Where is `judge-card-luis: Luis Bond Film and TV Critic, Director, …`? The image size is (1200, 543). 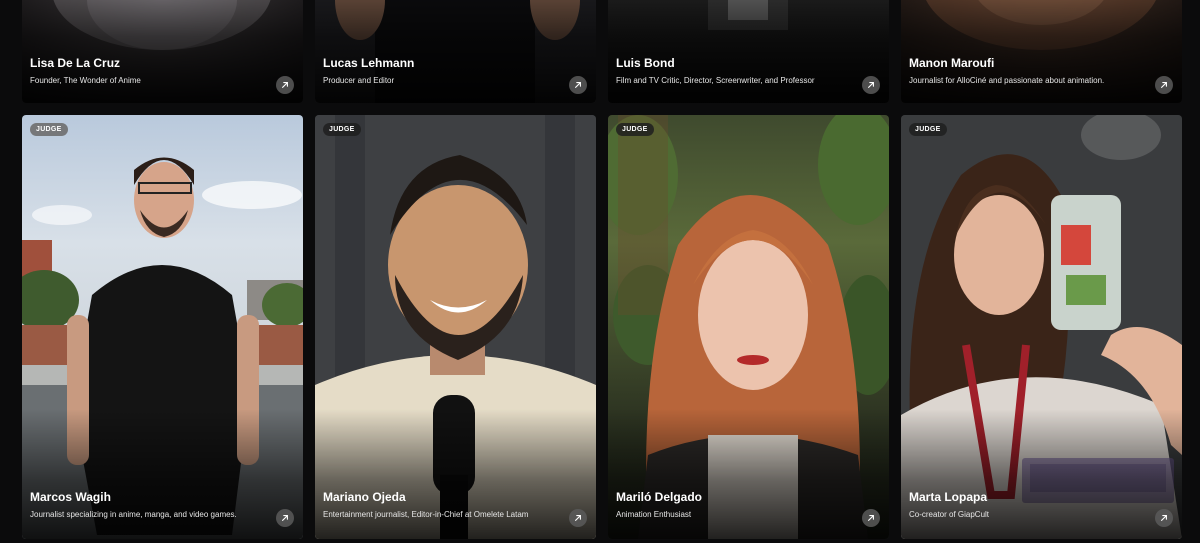
judge-card-luis: Luis Bond Film and TV Critic, Director, … is located at coordinates (748, 51).